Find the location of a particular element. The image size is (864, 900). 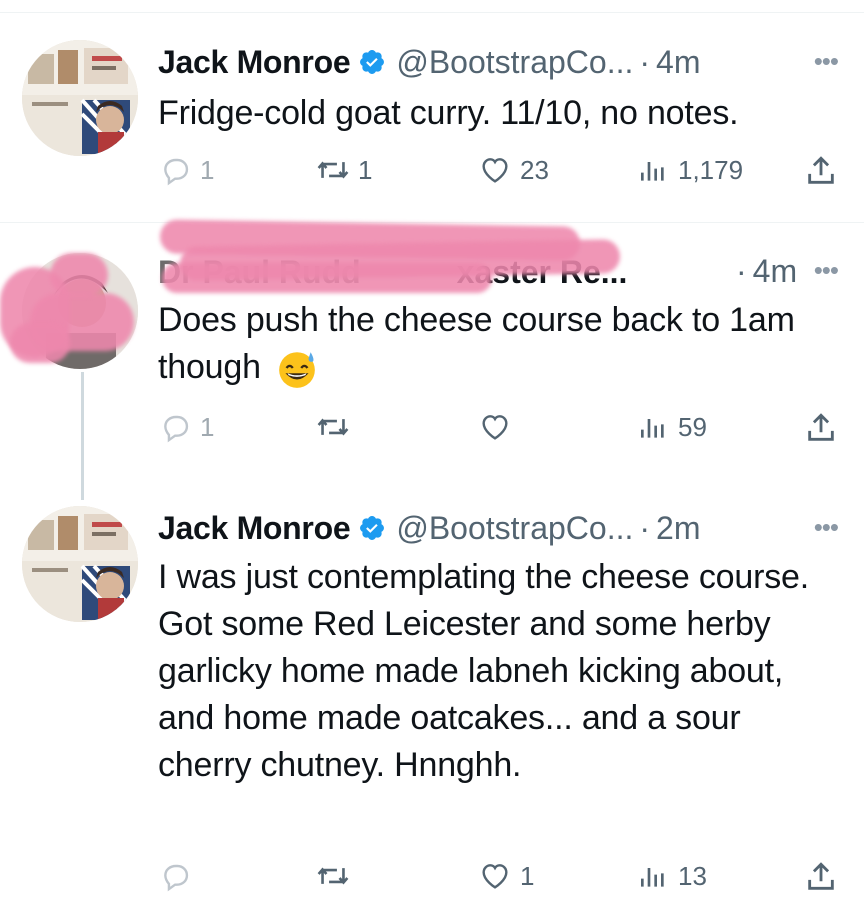

tweet-header: Jack Monroe @BootstrapCo... · 4m is located at coordinates (429, 62).